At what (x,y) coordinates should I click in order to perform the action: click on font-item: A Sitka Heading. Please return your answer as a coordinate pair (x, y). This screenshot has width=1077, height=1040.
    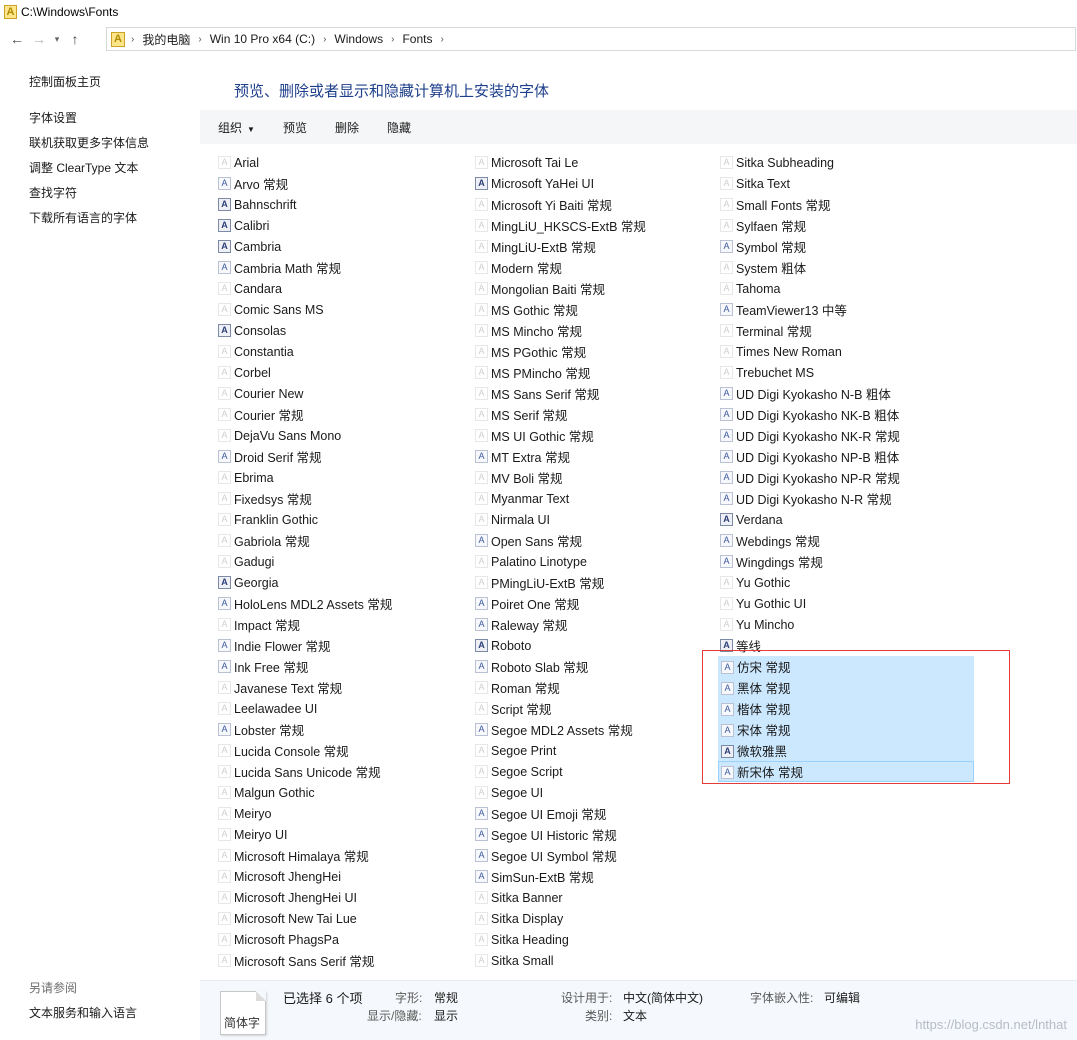
    Looking at the image, I should click on (593, 939).